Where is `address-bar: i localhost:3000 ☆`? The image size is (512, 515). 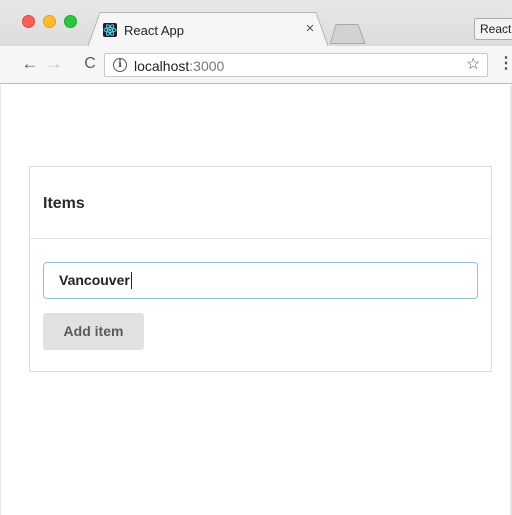
address-bar: i localhost:3000 ☆ is located at coordinates (296, 65).